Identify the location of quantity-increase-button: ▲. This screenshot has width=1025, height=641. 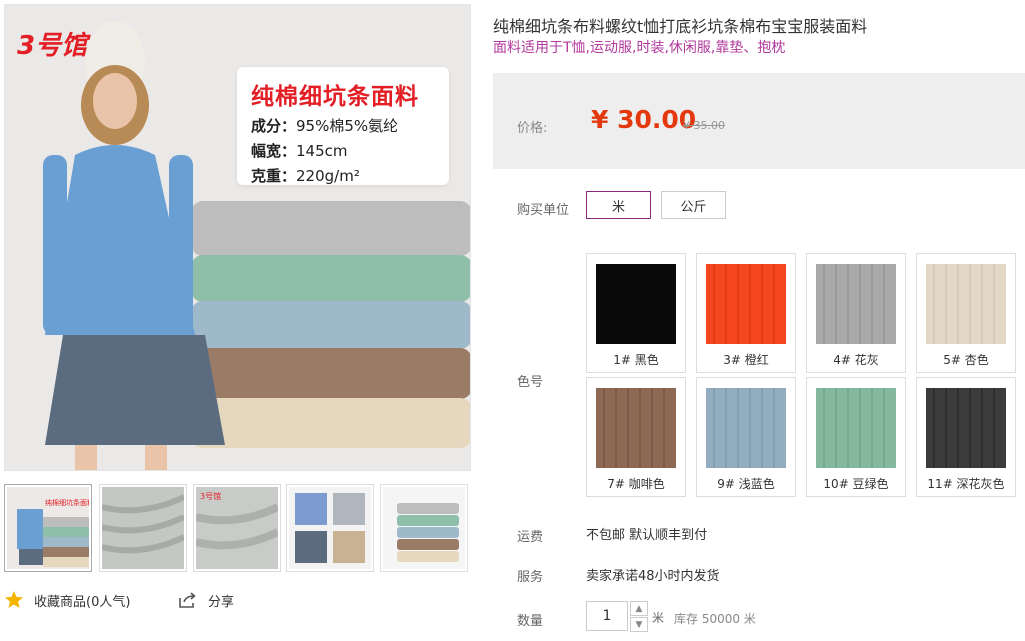
(639, 608).